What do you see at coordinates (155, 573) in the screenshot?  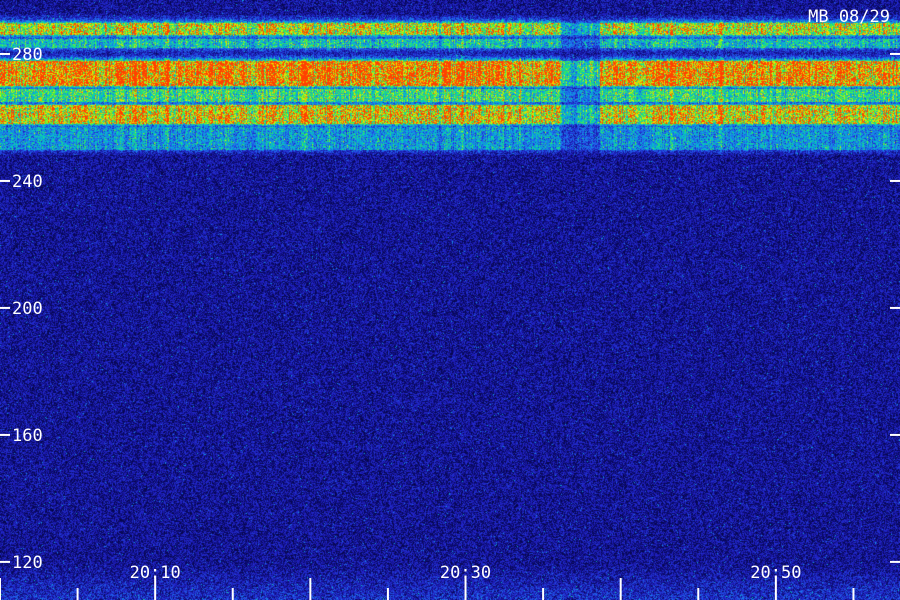 I see `x-tick-label: 20:10` at bounding box center [155, 573].